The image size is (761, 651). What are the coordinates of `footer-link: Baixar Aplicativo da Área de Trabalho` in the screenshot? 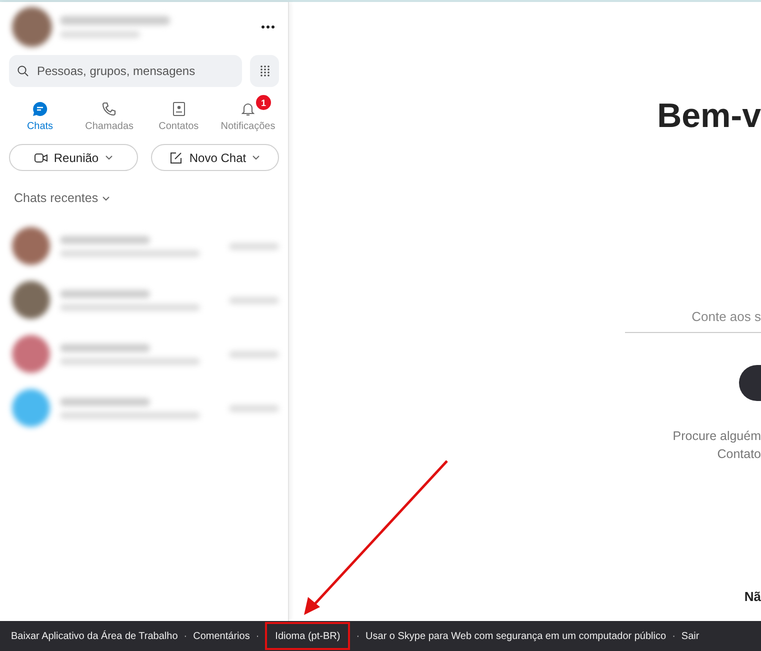 It's located at (94, 636).